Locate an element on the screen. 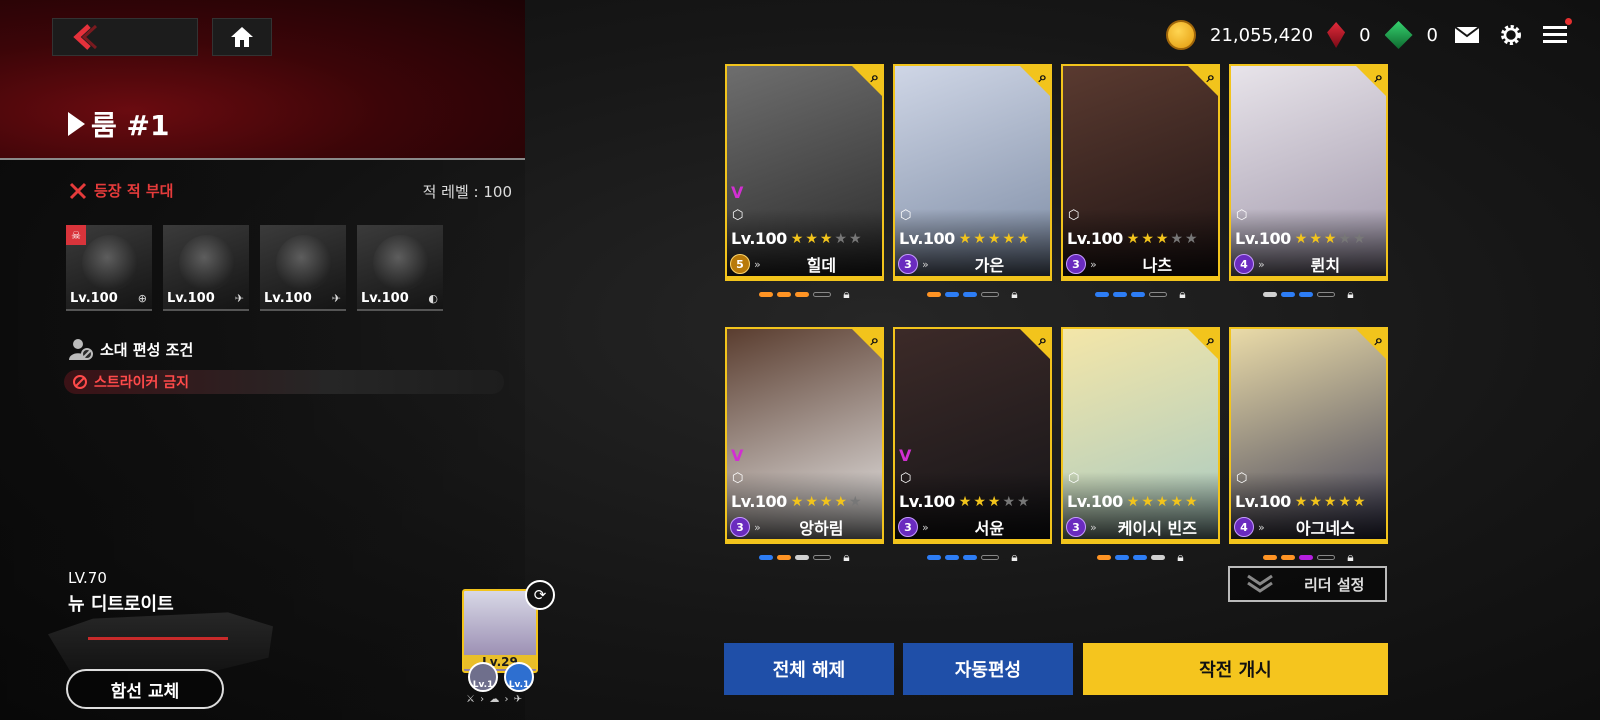  leader-set-button: 리더 설정 is located at coordinates (1307, 584).